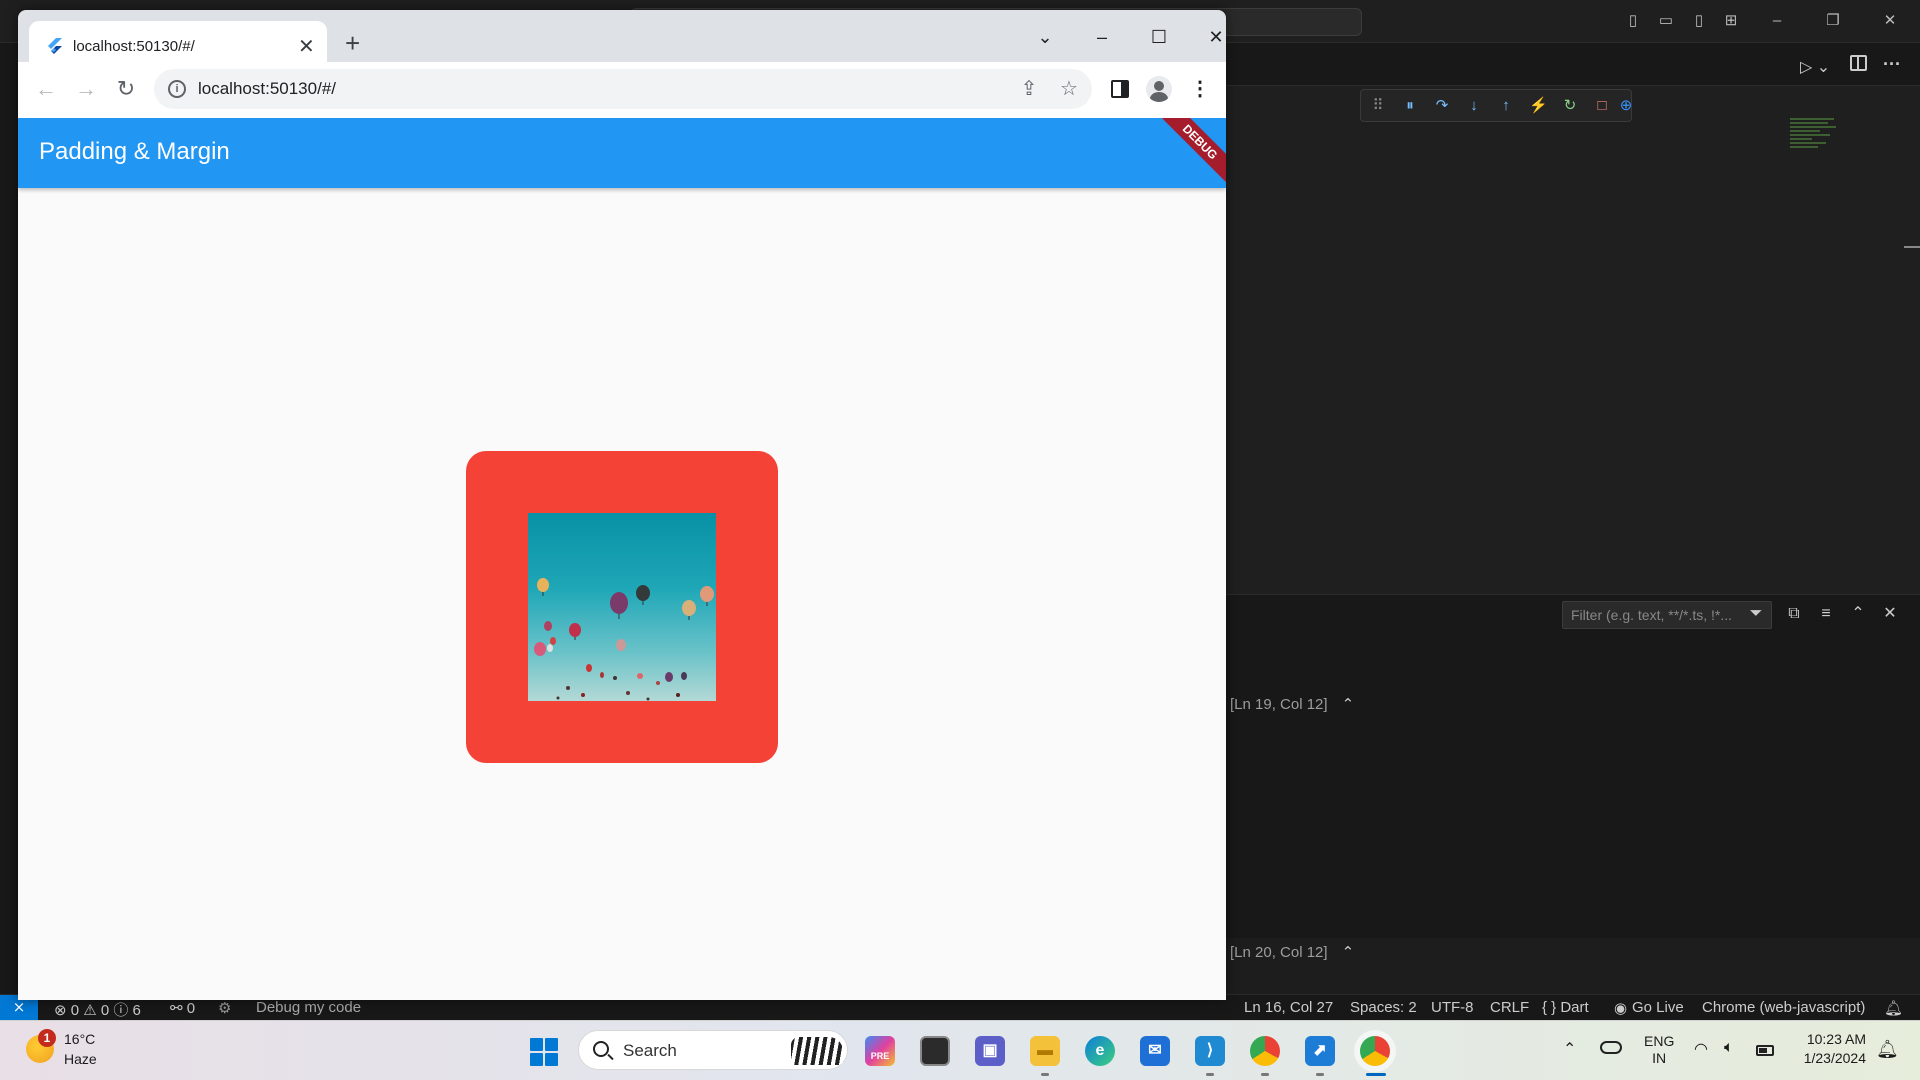  Describe the element at coordinates (9, 521) in the screenshot. I see `activity-bar` at that location.